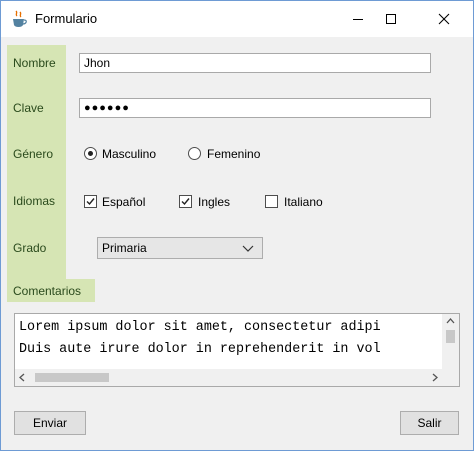  What do you see at coordinates (358, 19) in the screenshot?
I see `minimize-icon` at bounding box center [358, 19].